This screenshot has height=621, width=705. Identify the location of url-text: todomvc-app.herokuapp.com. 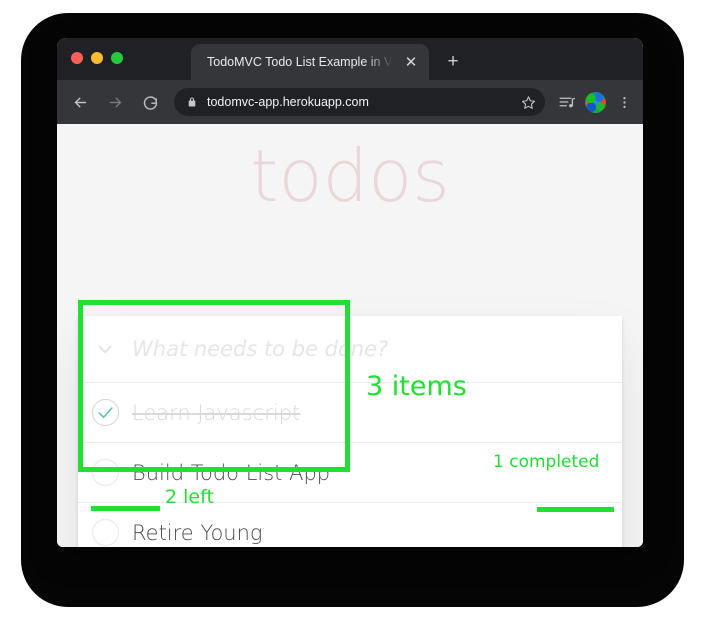
(288, 102).